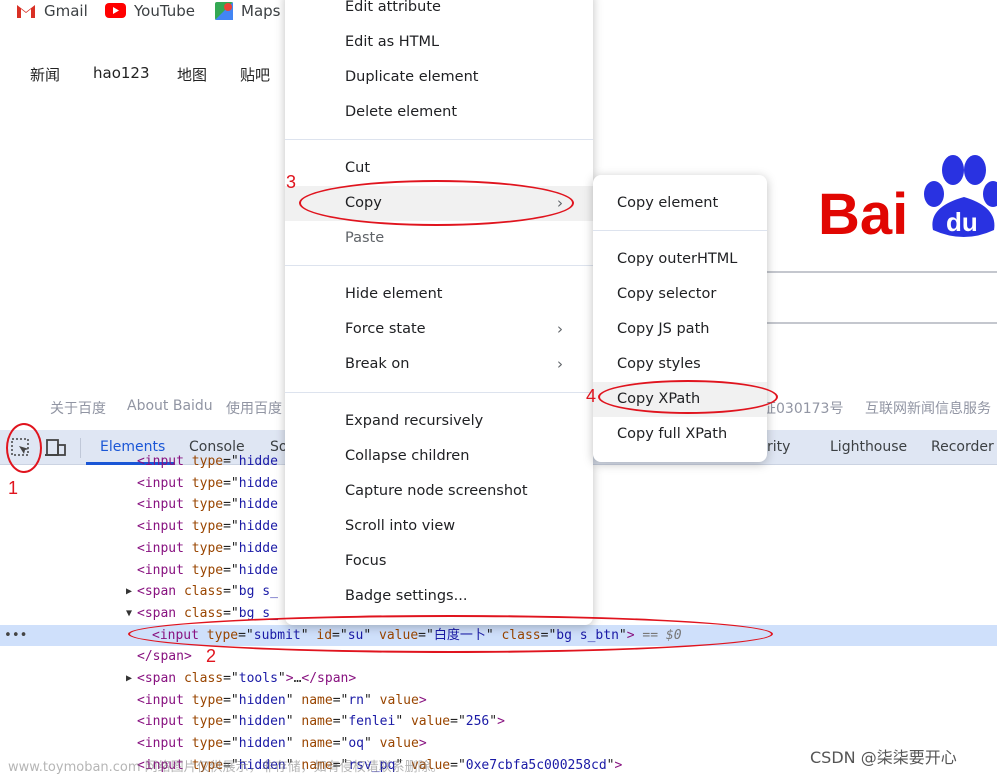 The image size is (997, 777). I want to click on collapse-triangle-icon: ▼, so click(129, 614).